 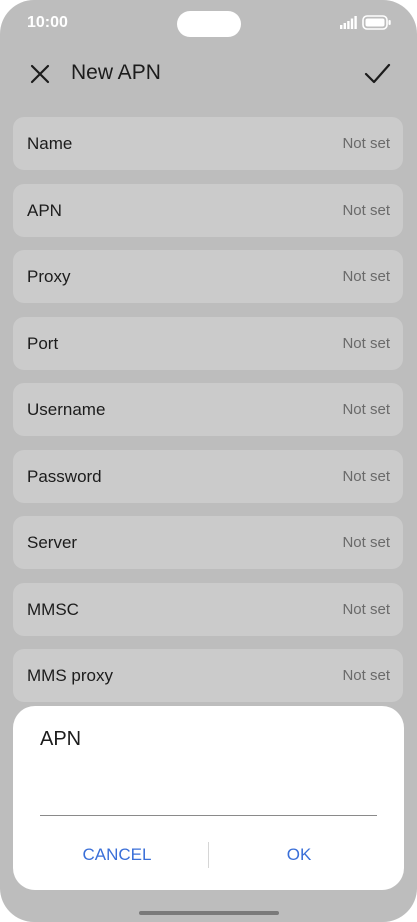 I want to click on dialog-title: APN, so click(x=61, y=739).